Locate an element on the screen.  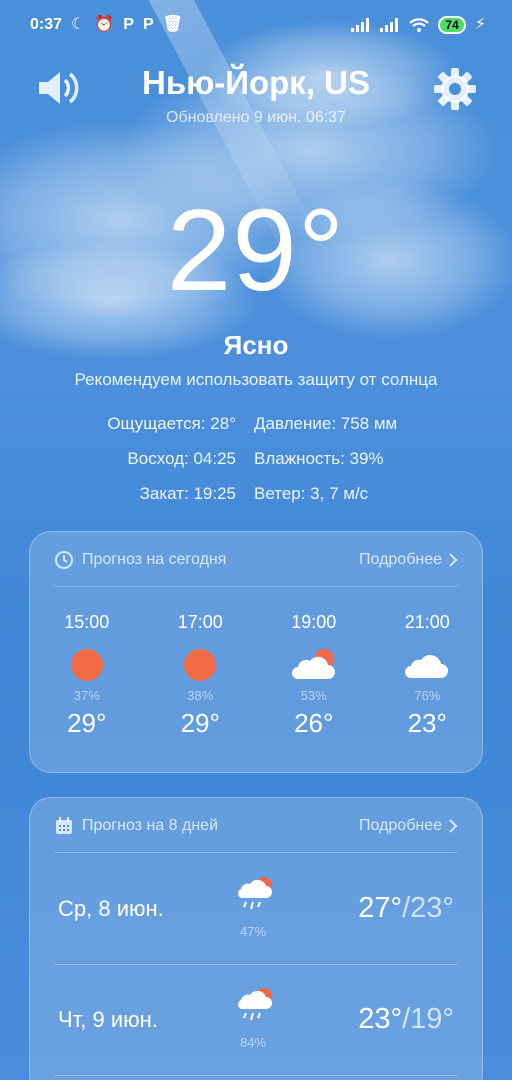
hour-precip: 38% is located at coordinates (200, 695).